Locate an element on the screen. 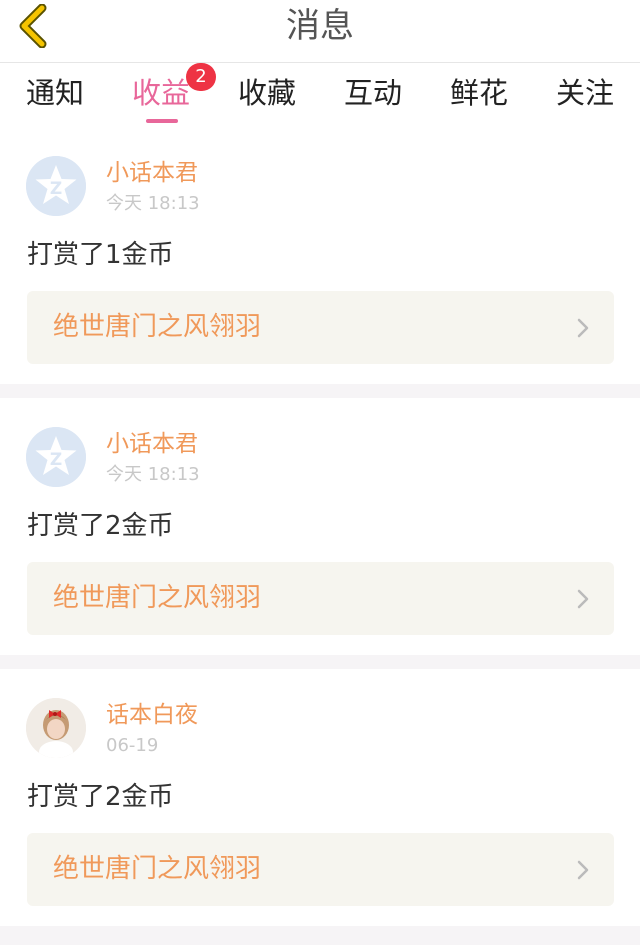  active-tab-indicator is located at coordinates (162, 121).